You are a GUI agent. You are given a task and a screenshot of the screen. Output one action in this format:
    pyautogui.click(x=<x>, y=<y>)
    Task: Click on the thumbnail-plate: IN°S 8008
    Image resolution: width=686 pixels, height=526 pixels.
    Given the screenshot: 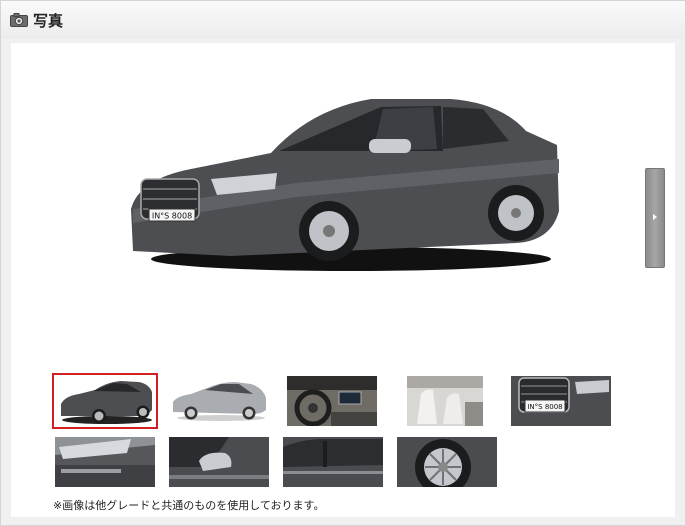 What is the action you would take?
    pyautogui.click(x=544, y=407)
    